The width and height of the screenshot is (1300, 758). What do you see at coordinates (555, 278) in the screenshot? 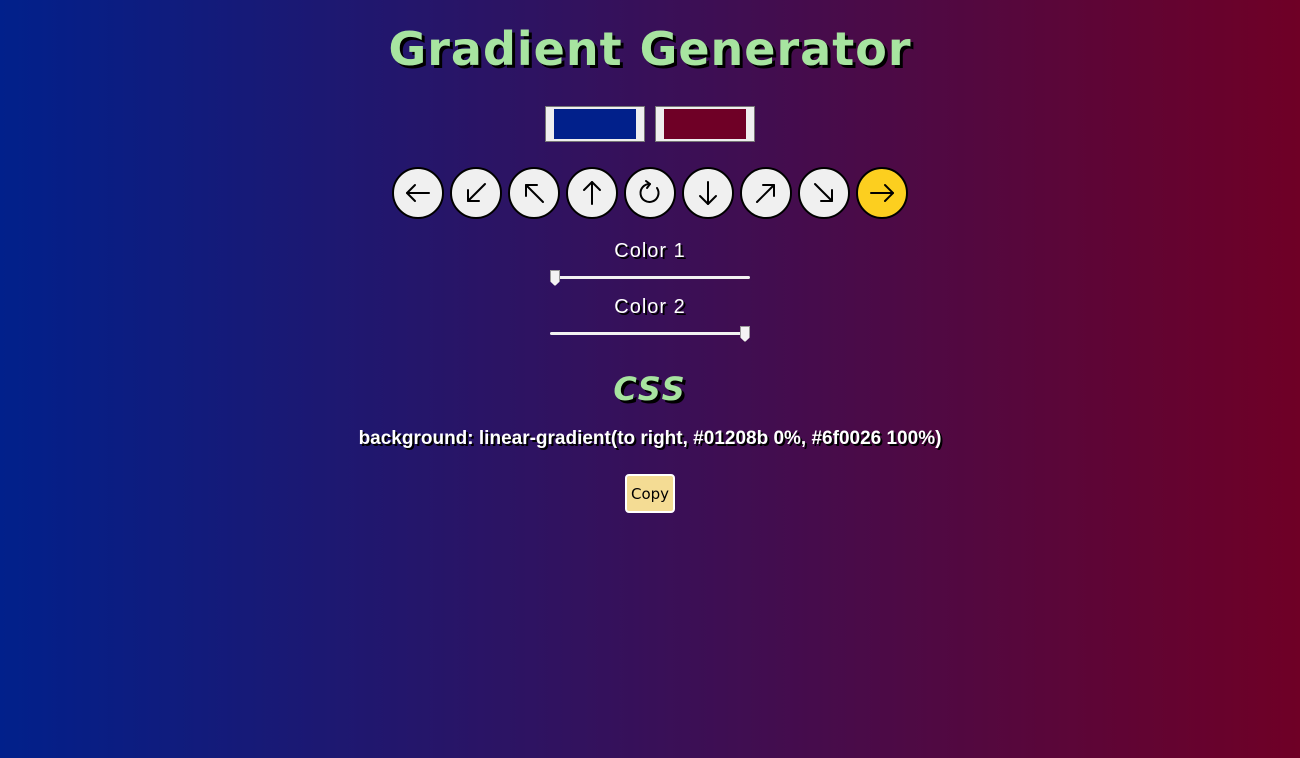
I see `color1-slider-thumb` at bounding box center [555, 278].